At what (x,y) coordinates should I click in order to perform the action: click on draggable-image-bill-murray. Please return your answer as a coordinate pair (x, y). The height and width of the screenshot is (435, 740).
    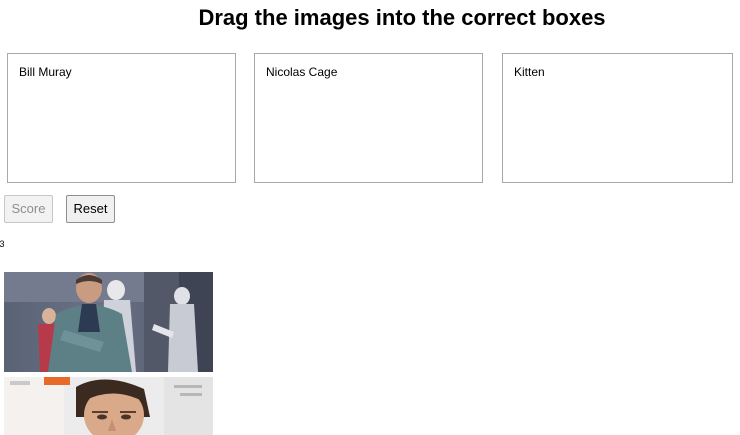
    Looking at the image, I should click on (108, 322).